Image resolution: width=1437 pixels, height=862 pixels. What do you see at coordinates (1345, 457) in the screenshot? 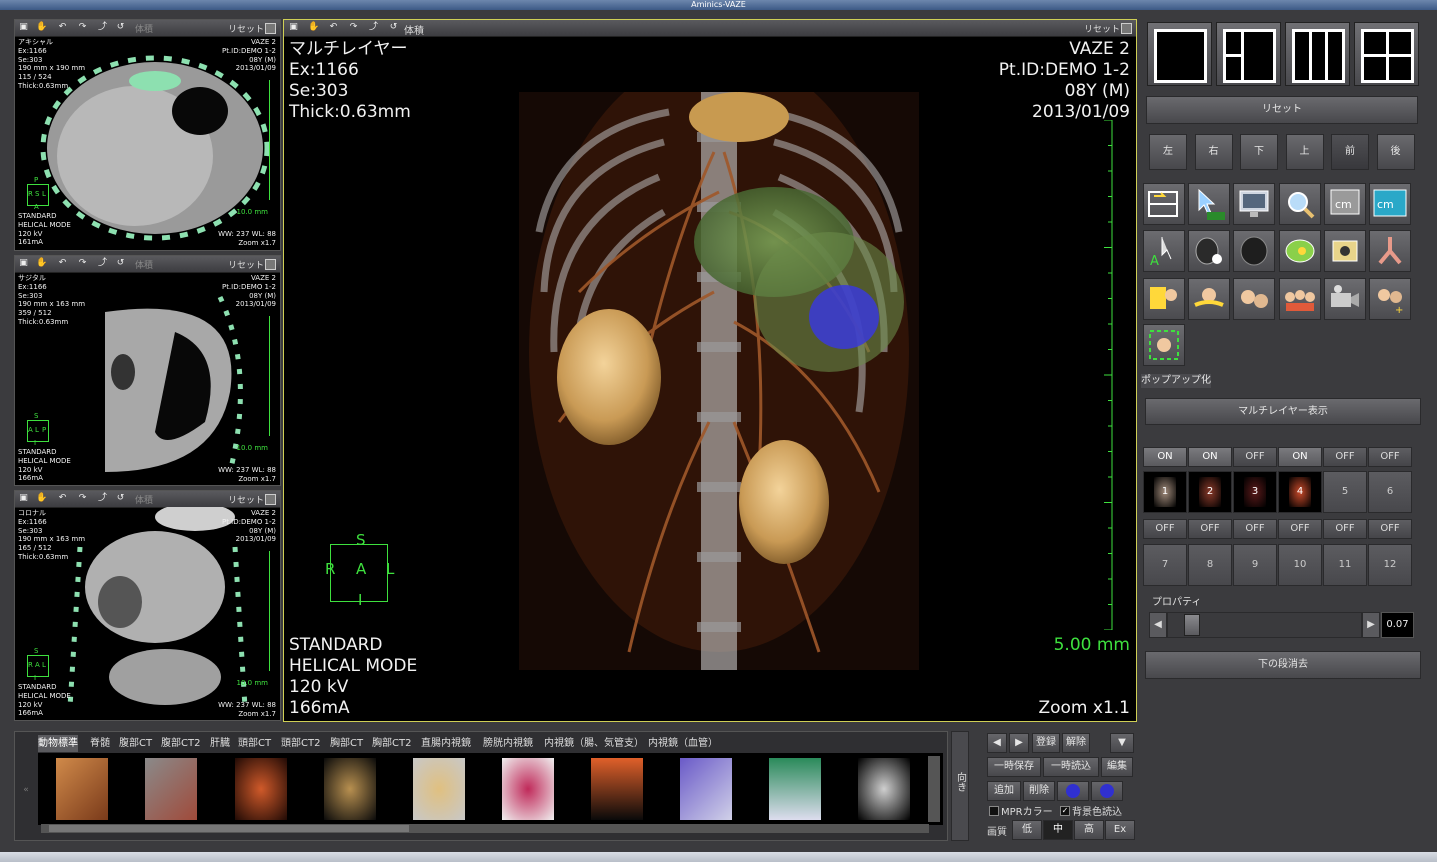
I see `layer-5-toggle: OFF` at bounding box center [1345, 457].